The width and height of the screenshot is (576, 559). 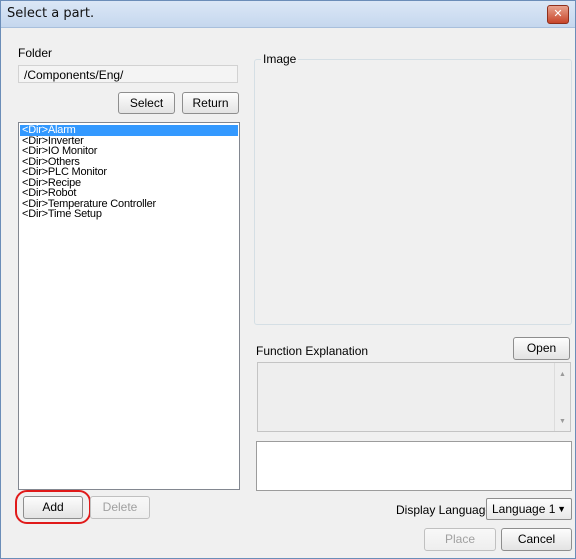 What do you see at coordinates (120, 507) in the screenshot?
I see `delete-button: Delete` at bounding box center [120, 507].